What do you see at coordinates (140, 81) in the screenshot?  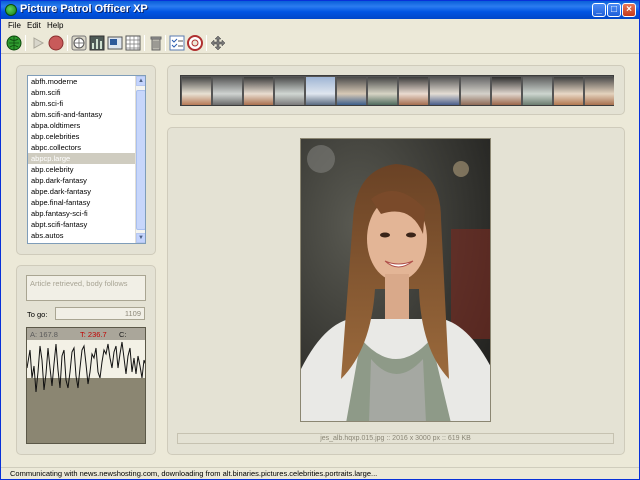 I see `scroll-up-button: ▲` at bounding box center [140, 81].